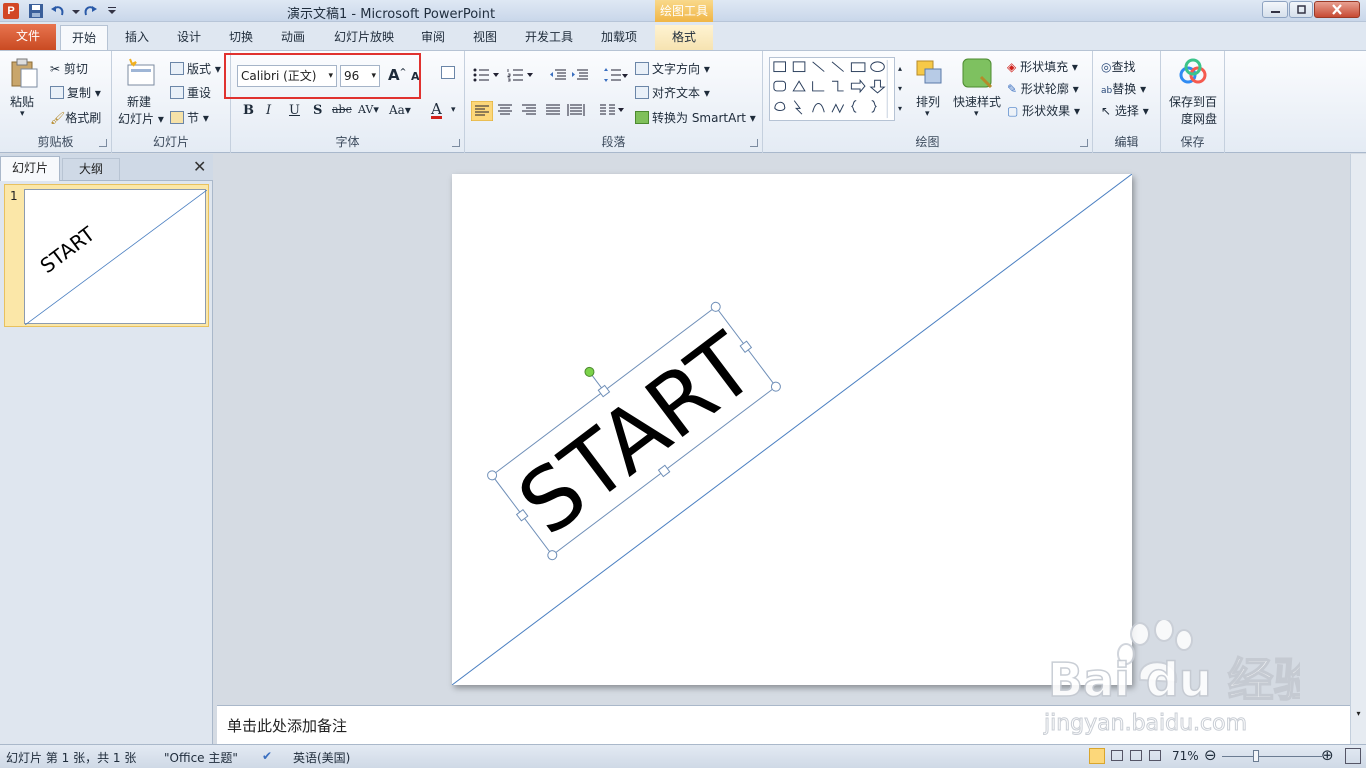 This screenshot has width=1366, height=768. Describe the element at coordinates (552, 555) in the screenshot. I see `resize-handle-bl` at that location.